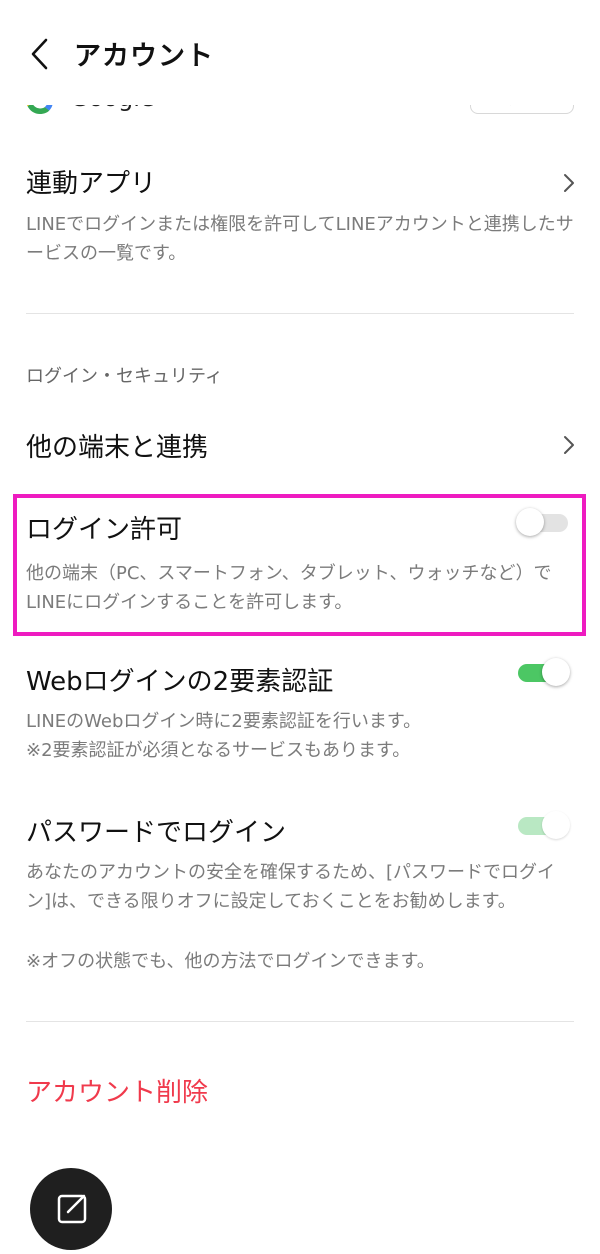 Image resolution: width=600 pixels, height=1254 pixels. I want to click on page-title: アカウント, so click(144, 56).